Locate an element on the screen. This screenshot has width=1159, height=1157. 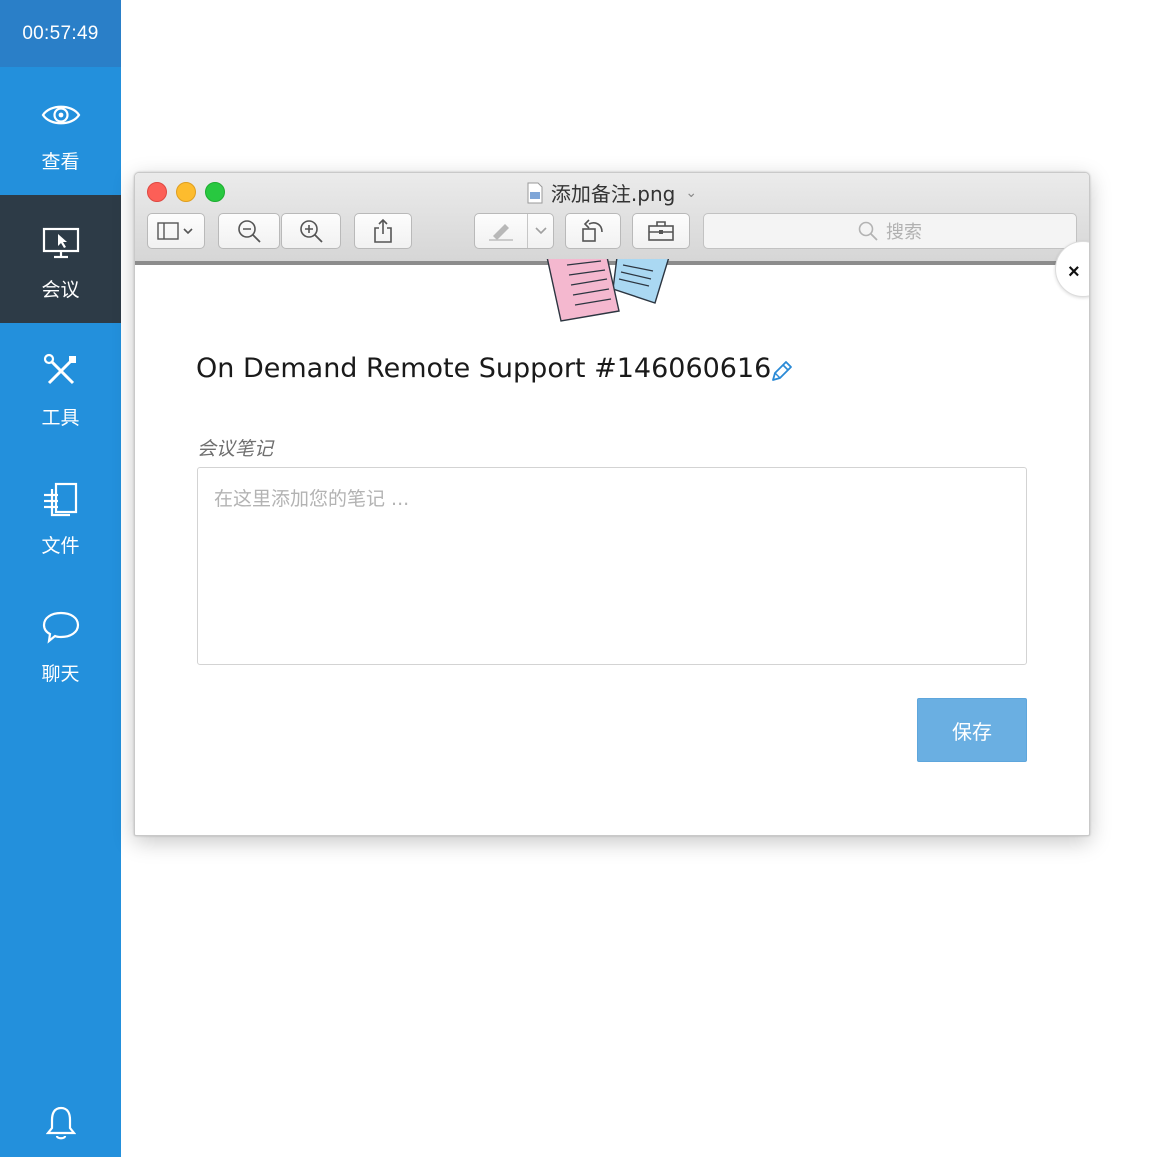
sidebar-item-view: 查看 is located at coordinates (60, 131).